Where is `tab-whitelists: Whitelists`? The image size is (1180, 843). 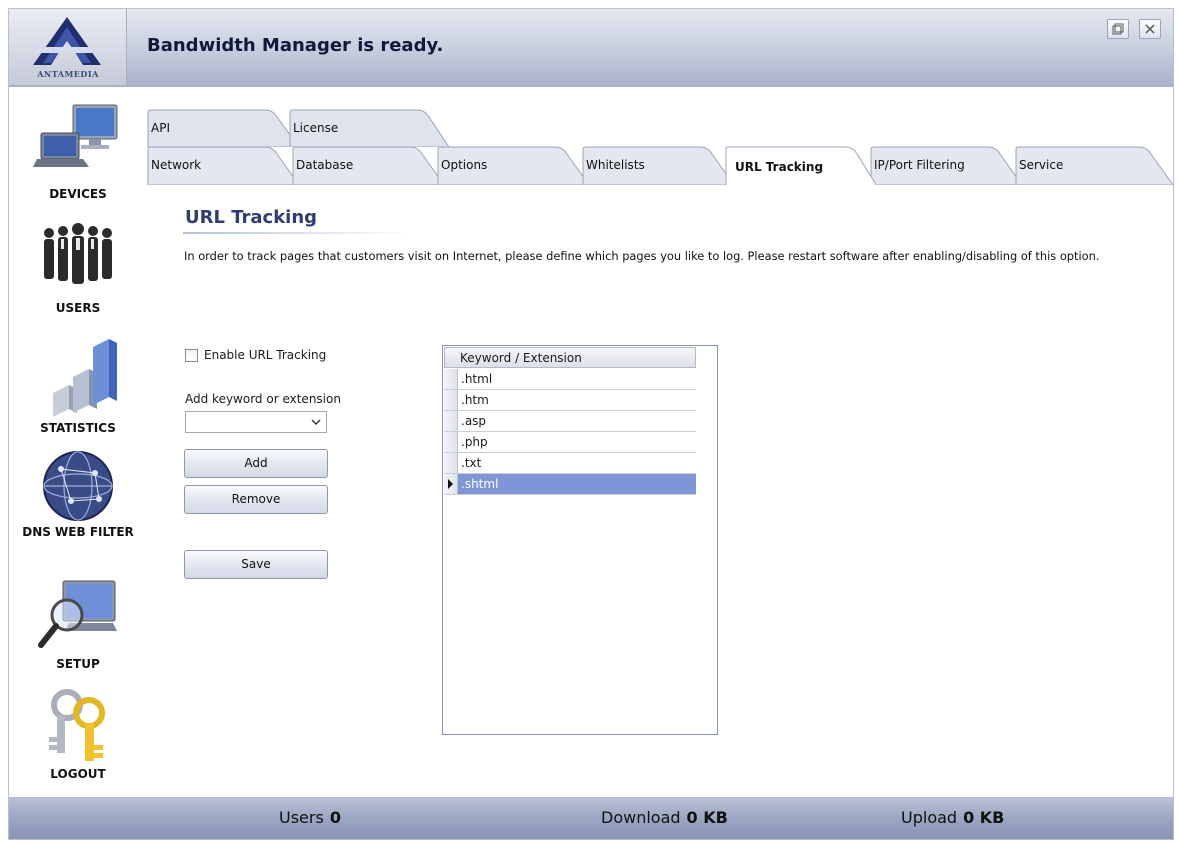
tab-whitelists: Whitelists is located at coordinates (658, 166).